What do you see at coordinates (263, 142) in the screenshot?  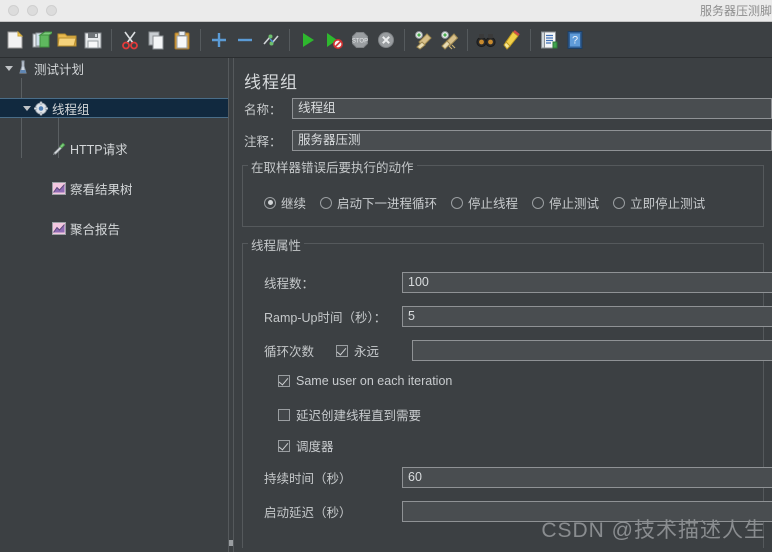 I see `comment-label: 注释：` at bounding box center [263, 142].